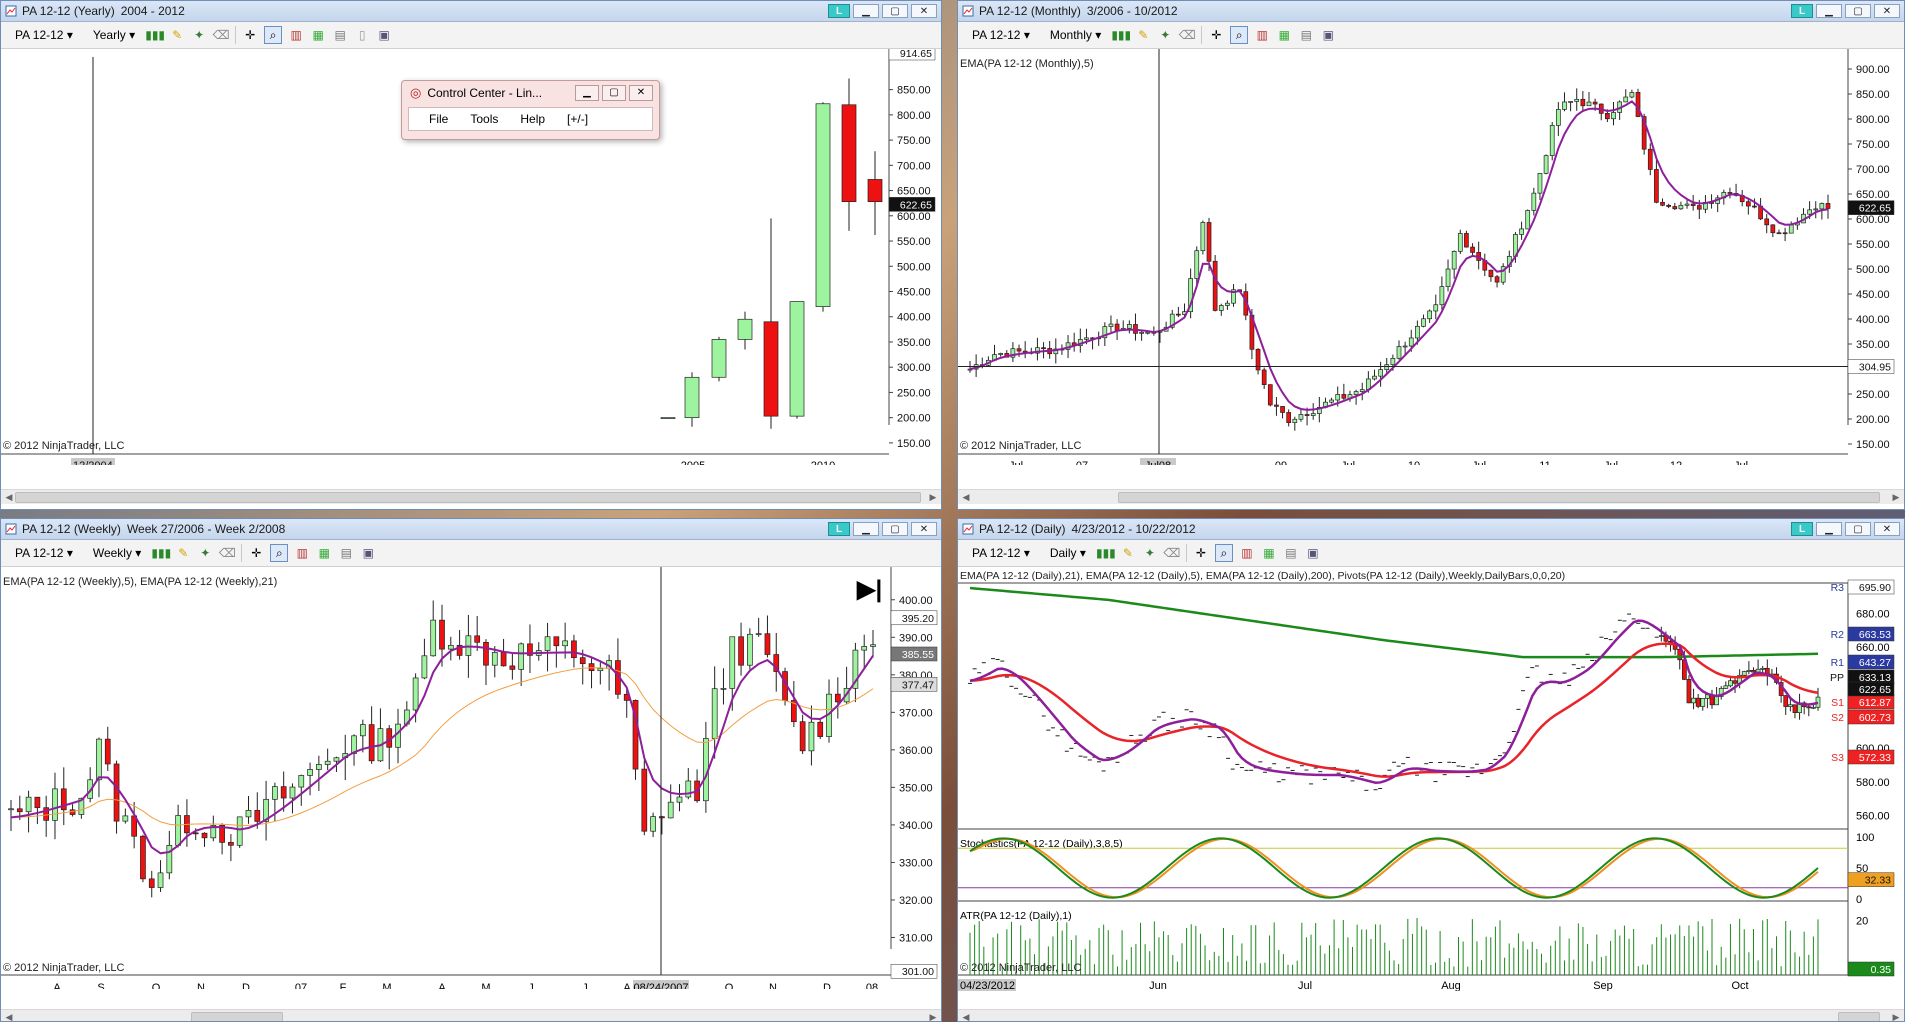 This screenshot has height=1022, width=1905. Describe the element at coordinates (113, 35) in the screenshot. I see `interval-selector: Yearly ▾` at that location.